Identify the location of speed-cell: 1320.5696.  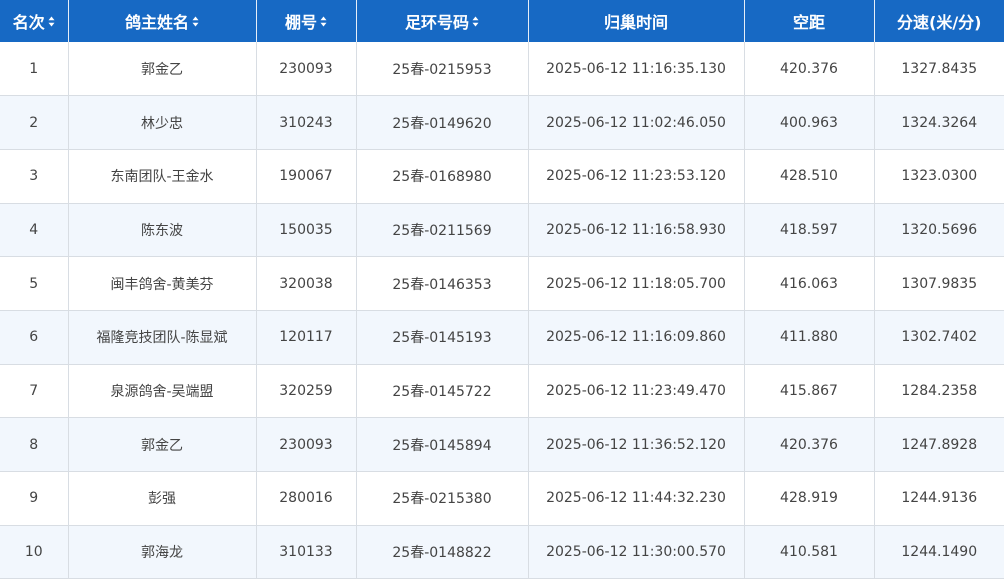
(939, 230).